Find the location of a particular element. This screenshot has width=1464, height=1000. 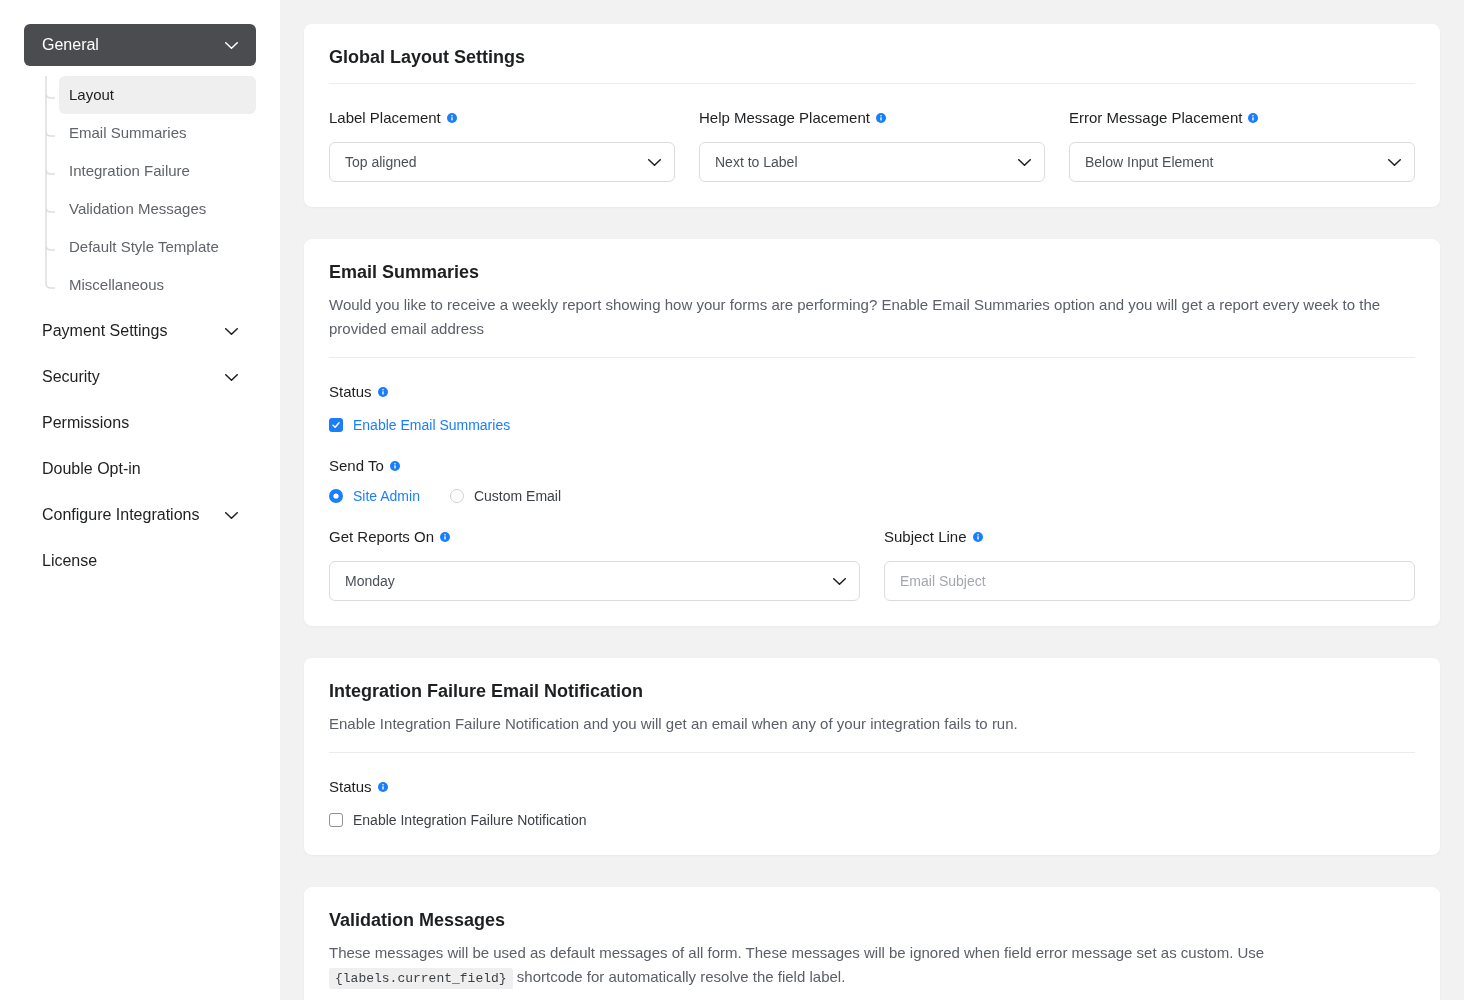

card-description: Enable Integration Failure Notification and you will get an email when any of your integration fails to run. is located at coordinates (674, 724).